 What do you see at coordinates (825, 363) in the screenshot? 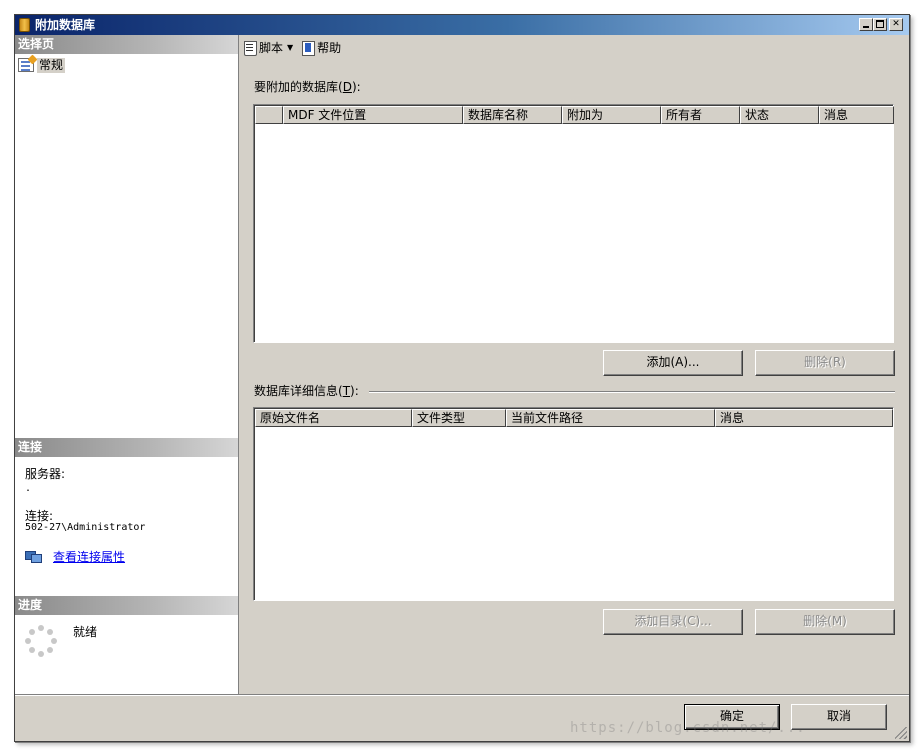
I see `remove-database-button: 删除(R)` at bounding box center [825, 363].